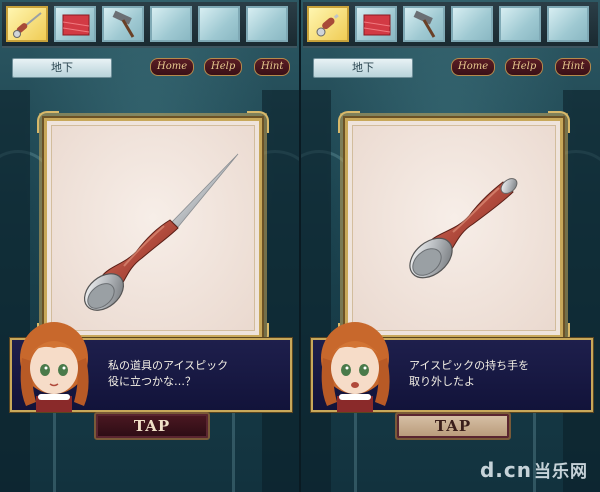  Describe the element at coordinates (505, 470) in the screenshot. I see `watermark-text: d.cn` at that location.